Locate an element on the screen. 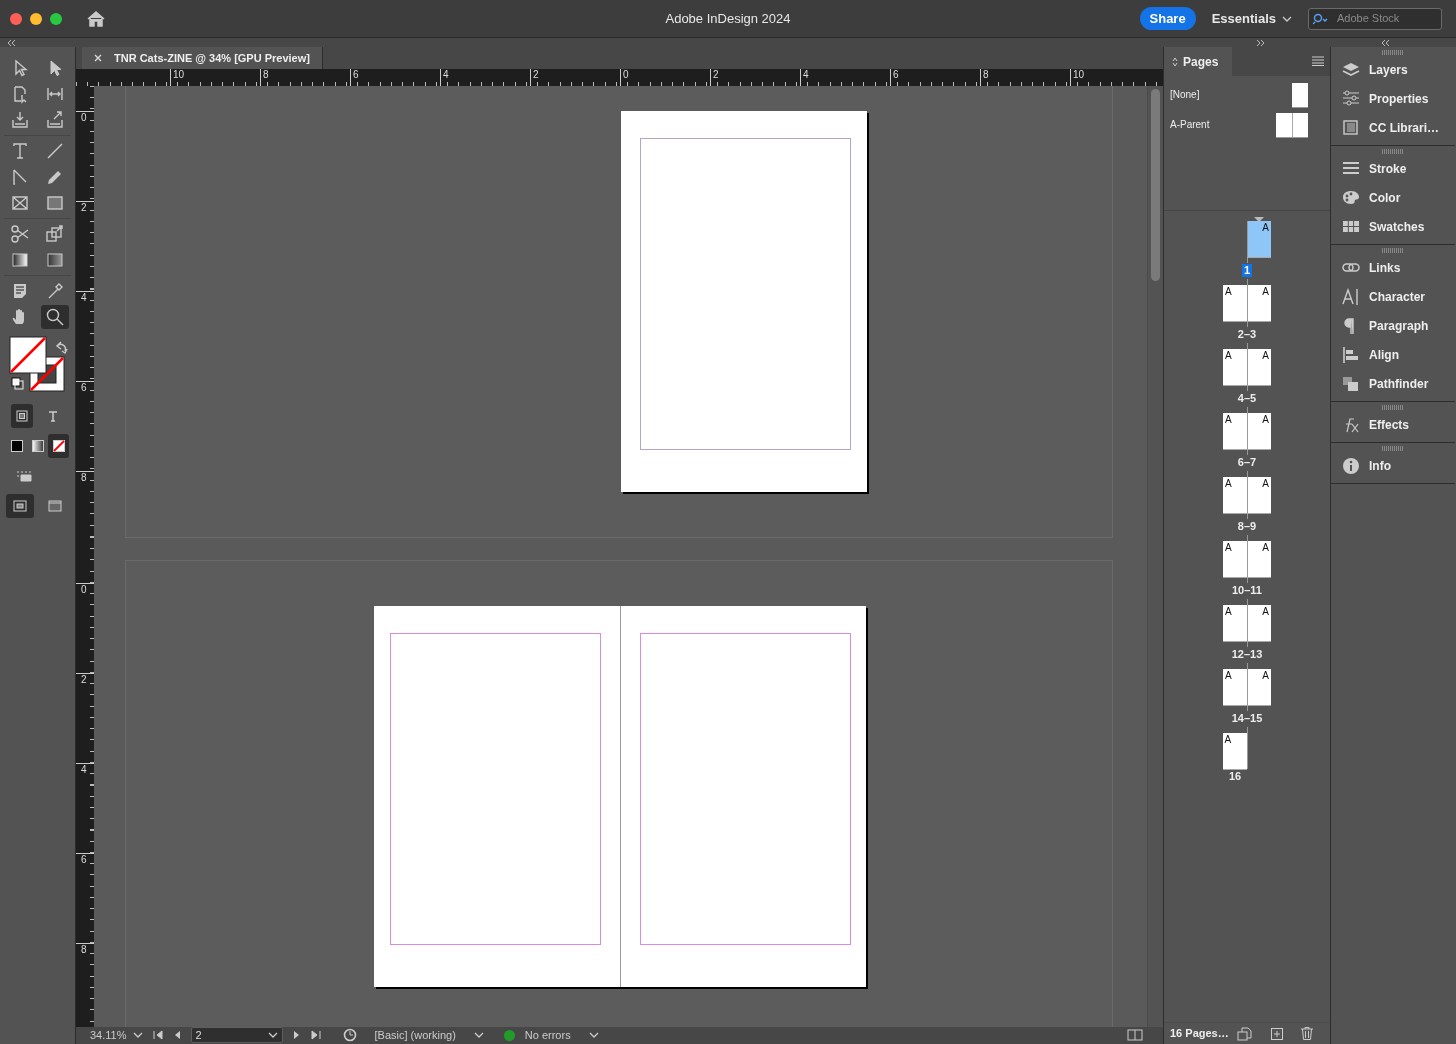 This screenshot has width=1456, height=1044. rectangle-tool-icon is located at coordinates (54, 203).